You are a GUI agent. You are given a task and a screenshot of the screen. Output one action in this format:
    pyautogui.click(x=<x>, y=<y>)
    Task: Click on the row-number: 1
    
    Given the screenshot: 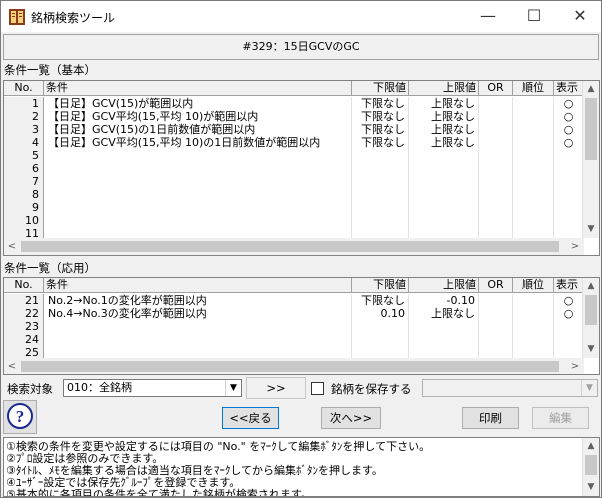 What is the action you would take?
    pyautogui.click(x=24, y=103)
    